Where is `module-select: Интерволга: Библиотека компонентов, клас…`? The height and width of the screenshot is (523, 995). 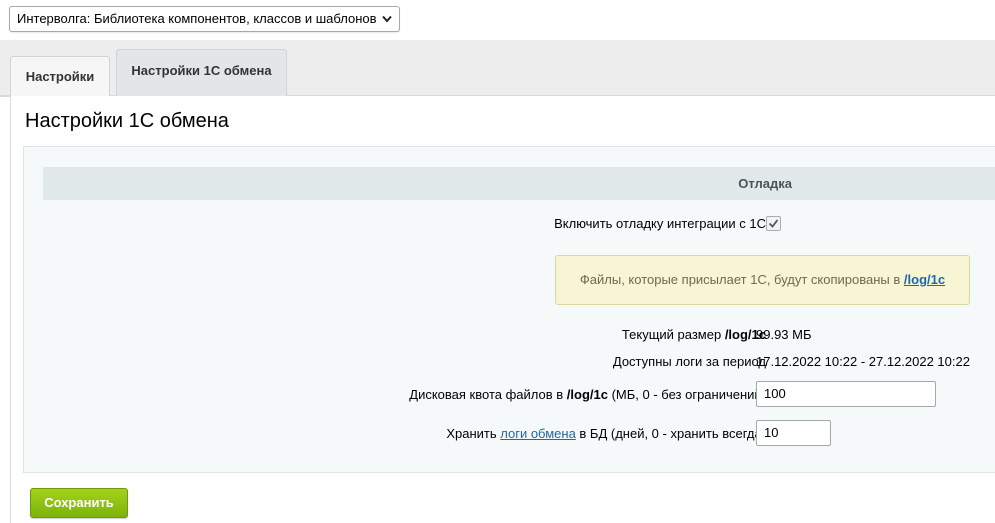 module-select: Интерволга: Библиотека компонентов, клас… is located at coordinates (204, 19).